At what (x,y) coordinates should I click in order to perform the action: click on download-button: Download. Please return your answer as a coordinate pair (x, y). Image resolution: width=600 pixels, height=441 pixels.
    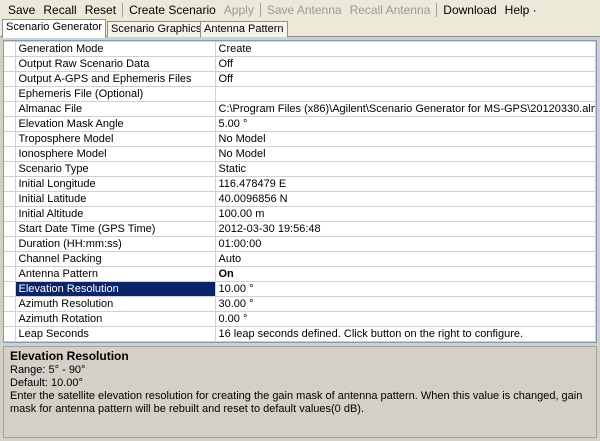
    Looking at the image, I should click on (469, 10).